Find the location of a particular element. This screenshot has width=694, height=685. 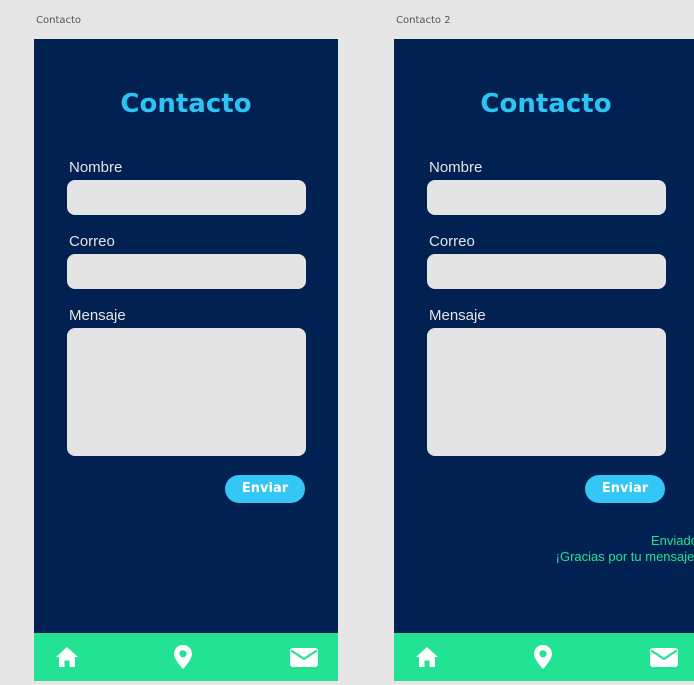

confirmation-message: Enviado ¡Gracias por tu mensaje! is located at coordinates (625, 549).